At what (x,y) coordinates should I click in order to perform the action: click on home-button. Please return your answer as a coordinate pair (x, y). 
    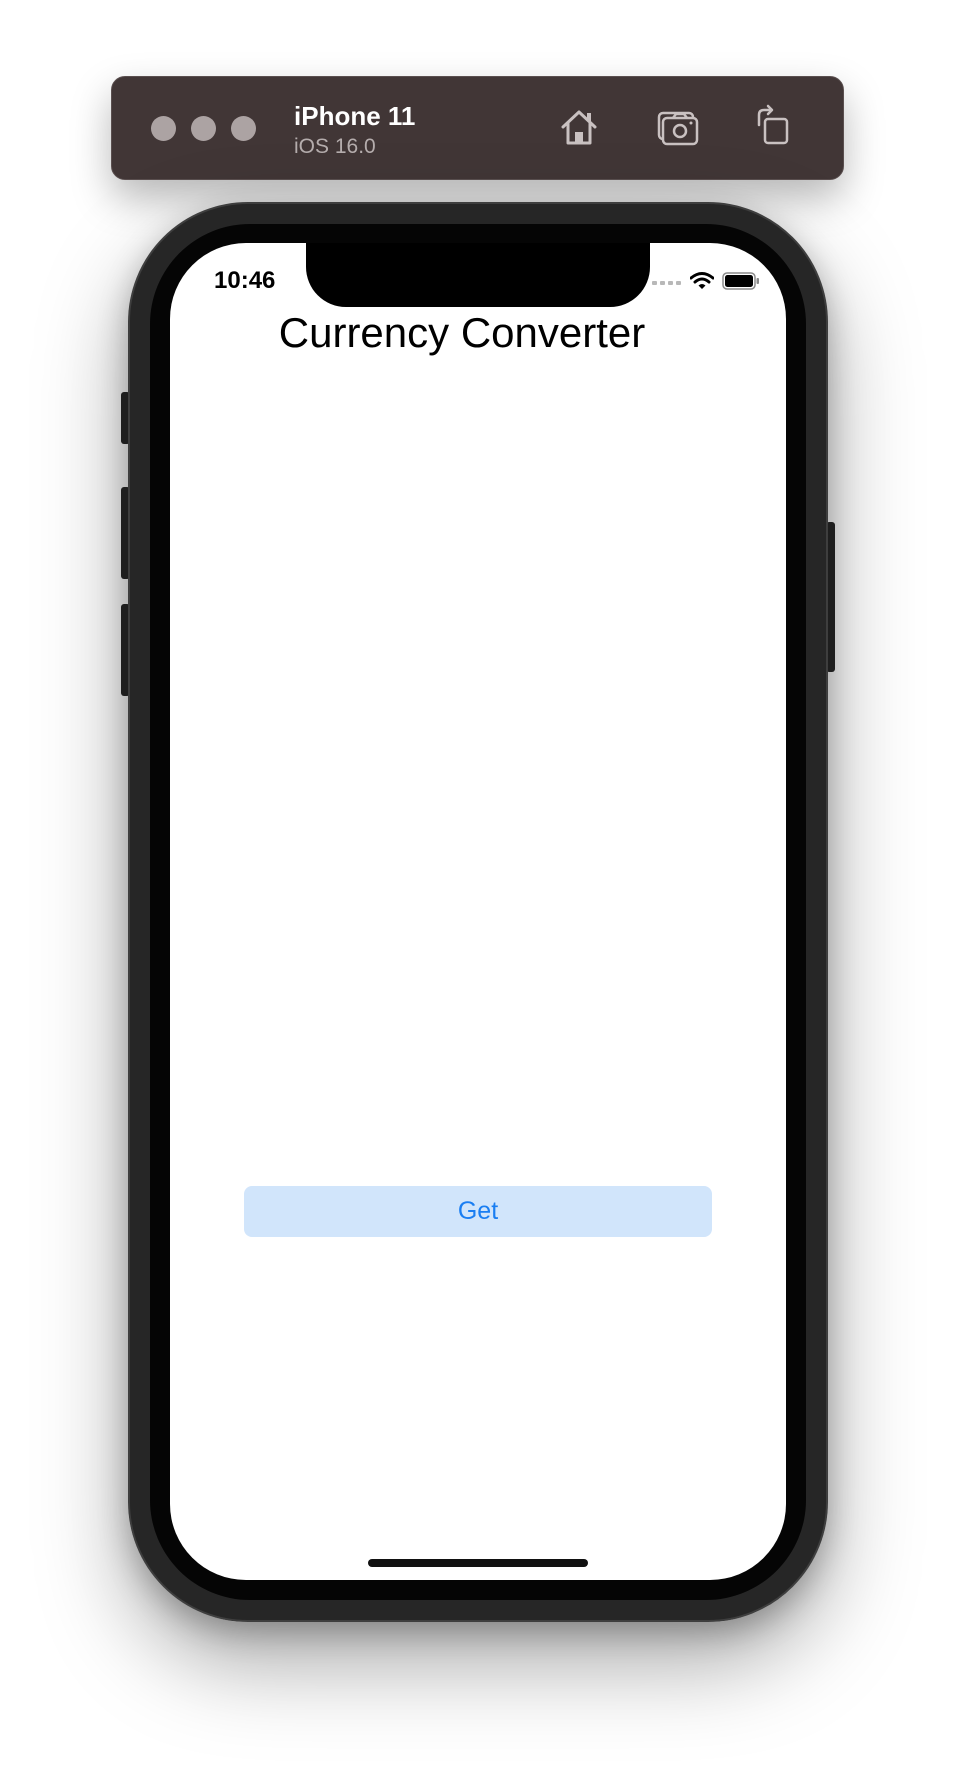
    Looking at the image, I should click on (579, 127).